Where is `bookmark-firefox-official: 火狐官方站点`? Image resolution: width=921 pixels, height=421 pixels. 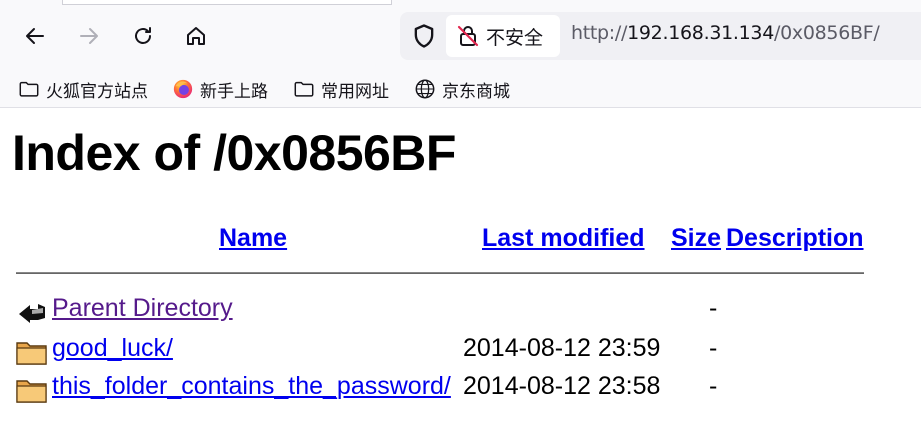
bookmark-firefox-official: 火狐官方站点 is located at coordinates (83, 89).